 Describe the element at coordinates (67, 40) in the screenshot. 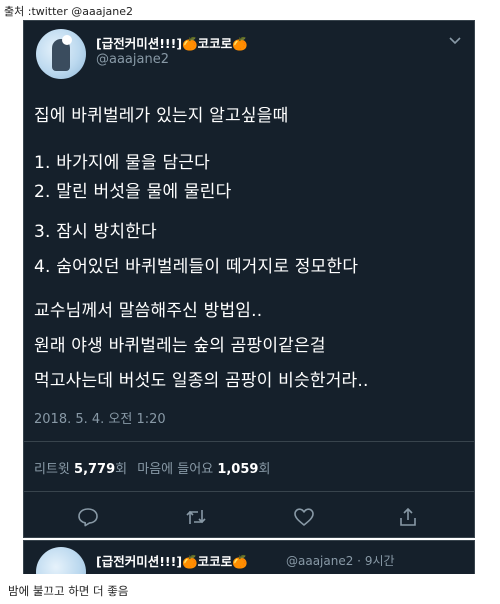

I see `avatar-highlight` at that location.